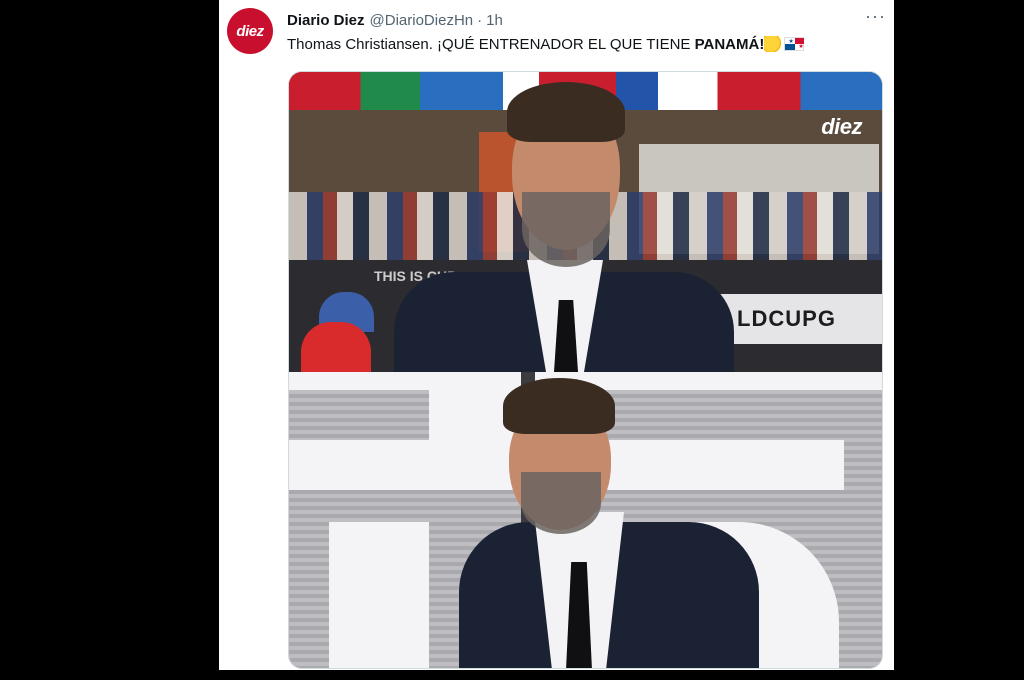 This screenshot has height=680, width=1024. What do you see at coordinates (326, 20) in the screenshot?
I see `display-name: Diario Diez` at bounding box center [326, 20].